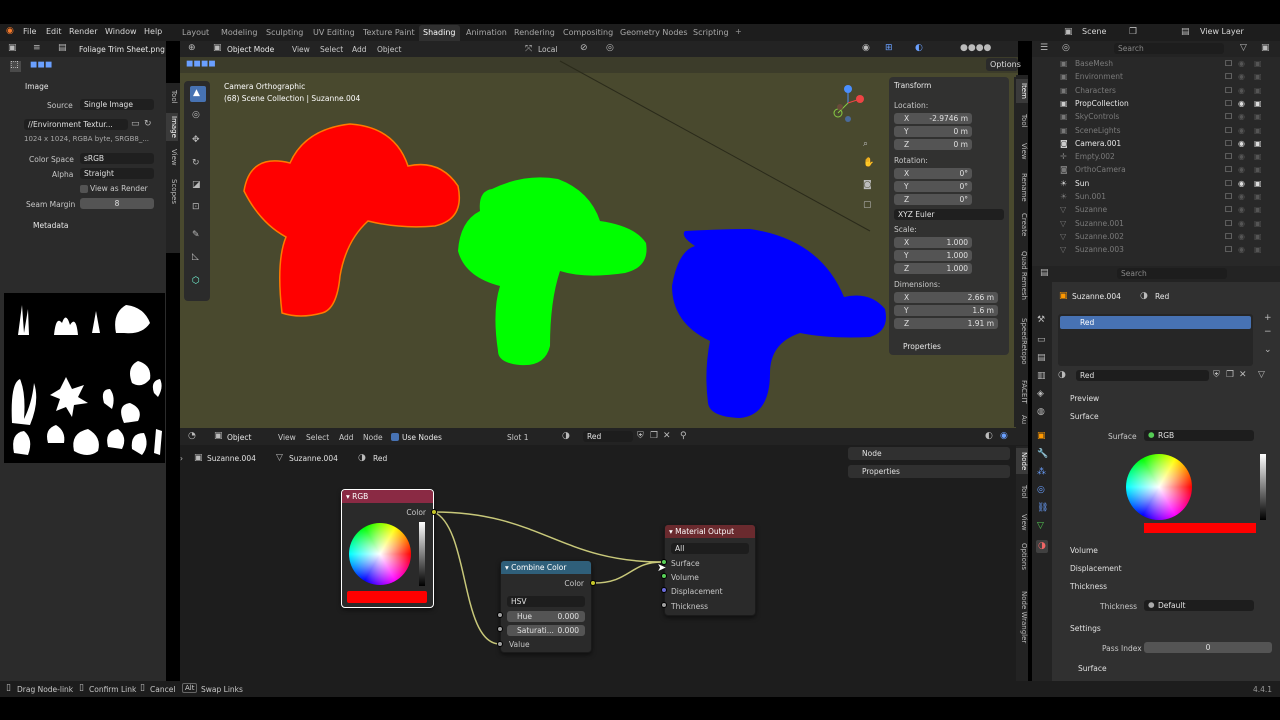  I want to click on navigation-gizmo, so click(850, 108).